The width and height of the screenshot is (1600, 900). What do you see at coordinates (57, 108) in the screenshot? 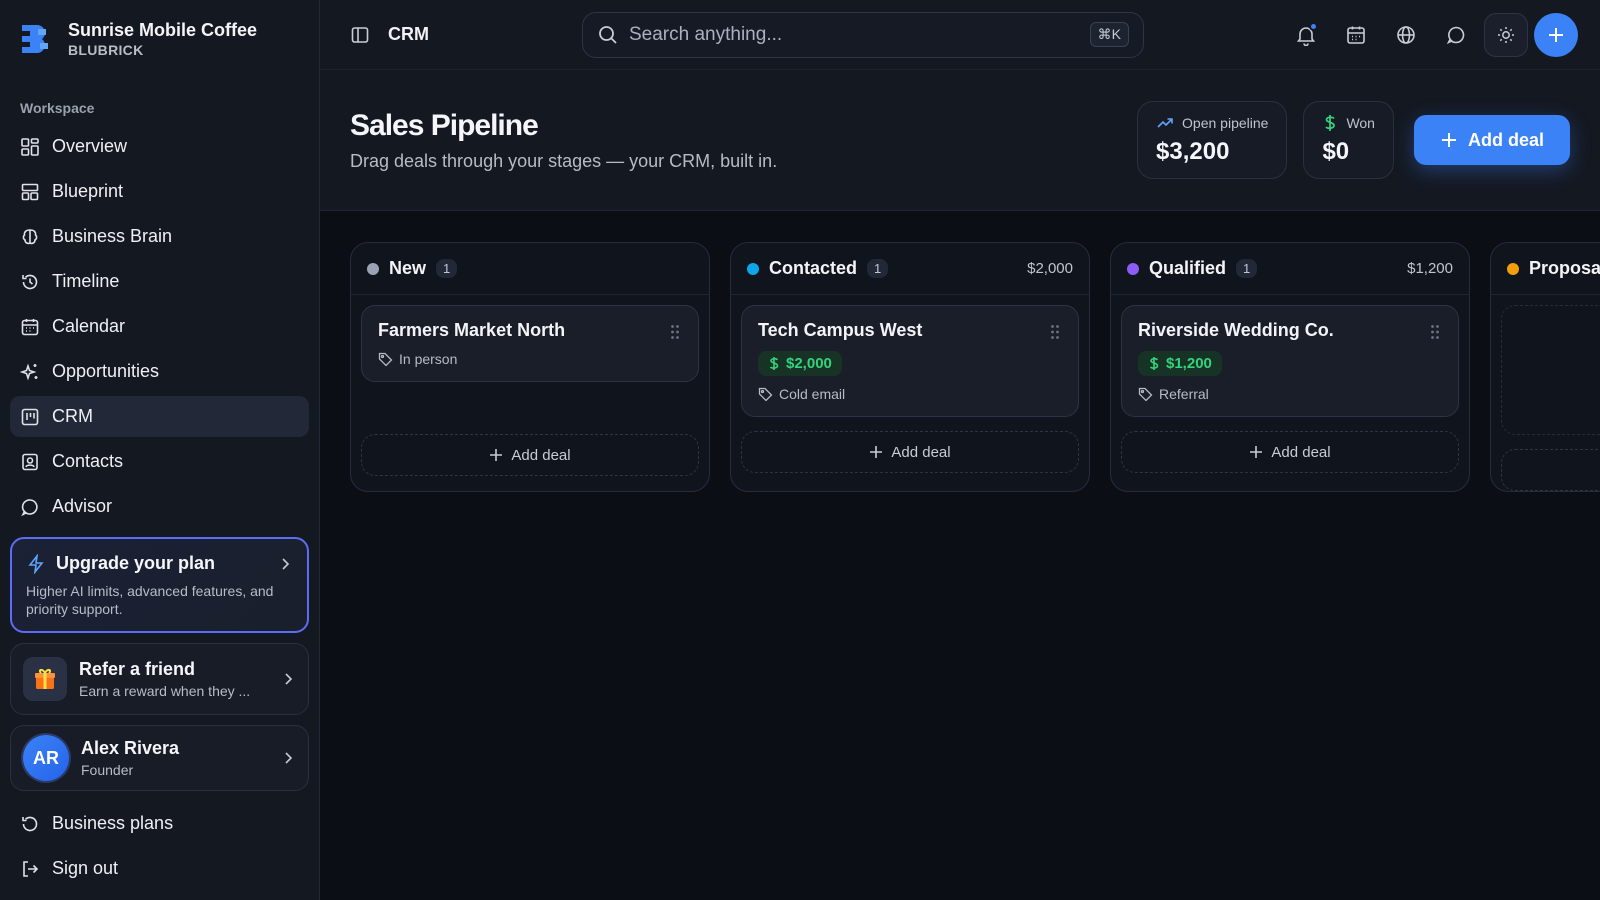
I see `workspace-label: Workspace` at bounding box center [57, 108].